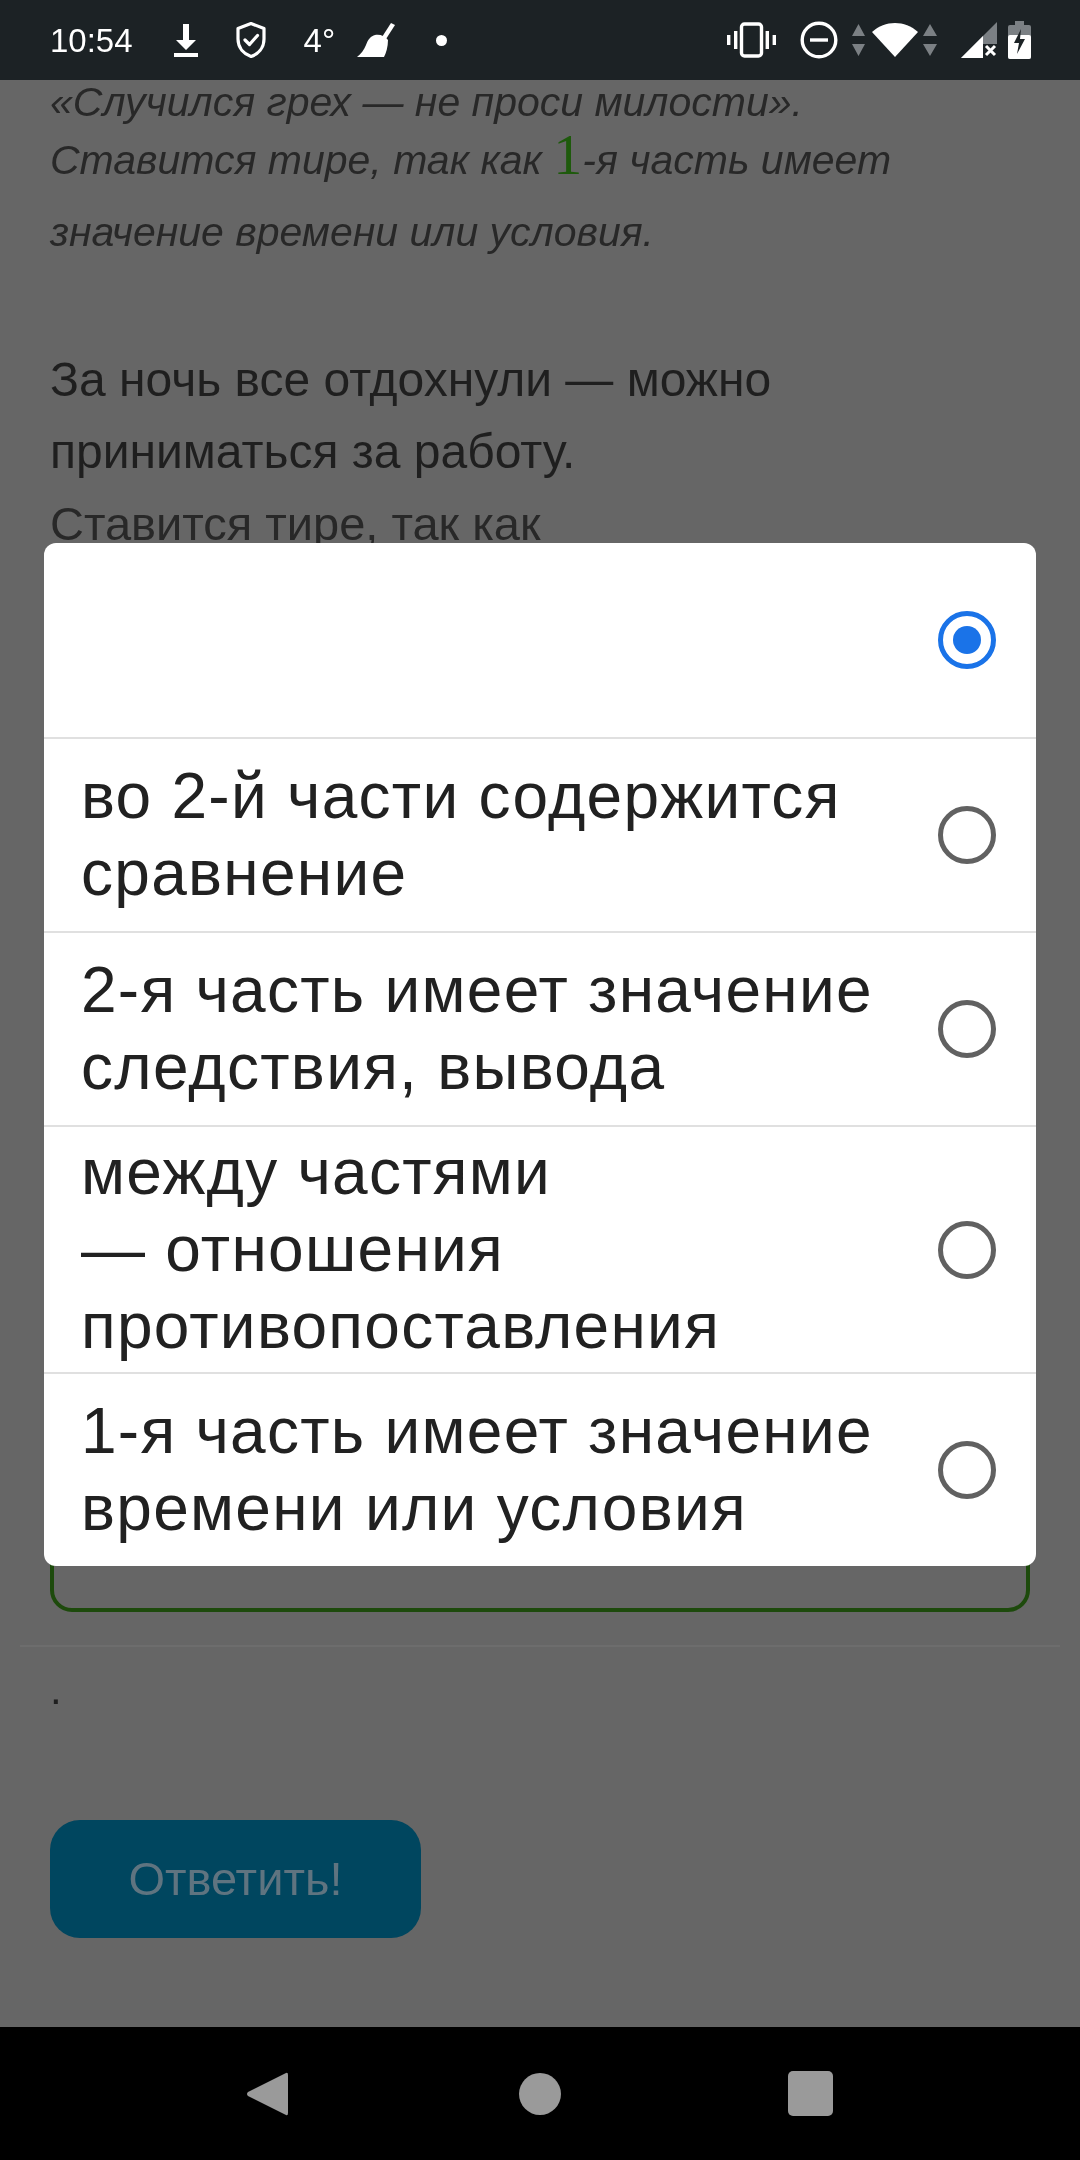 Image resolution: width=1080 pixels, height=2160 pixels. Describe the element at coordinates (250, 40) in the screenshot. I see `shield-check-icon` at that location.